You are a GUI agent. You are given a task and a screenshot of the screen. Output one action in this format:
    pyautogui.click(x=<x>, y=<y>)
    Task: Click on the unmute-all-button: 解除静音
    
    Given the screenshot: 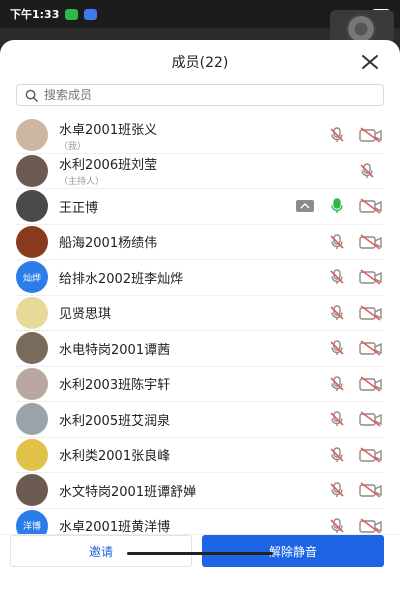 What is the action you would take?
    pyautogui.click(x=293, y=551)
    